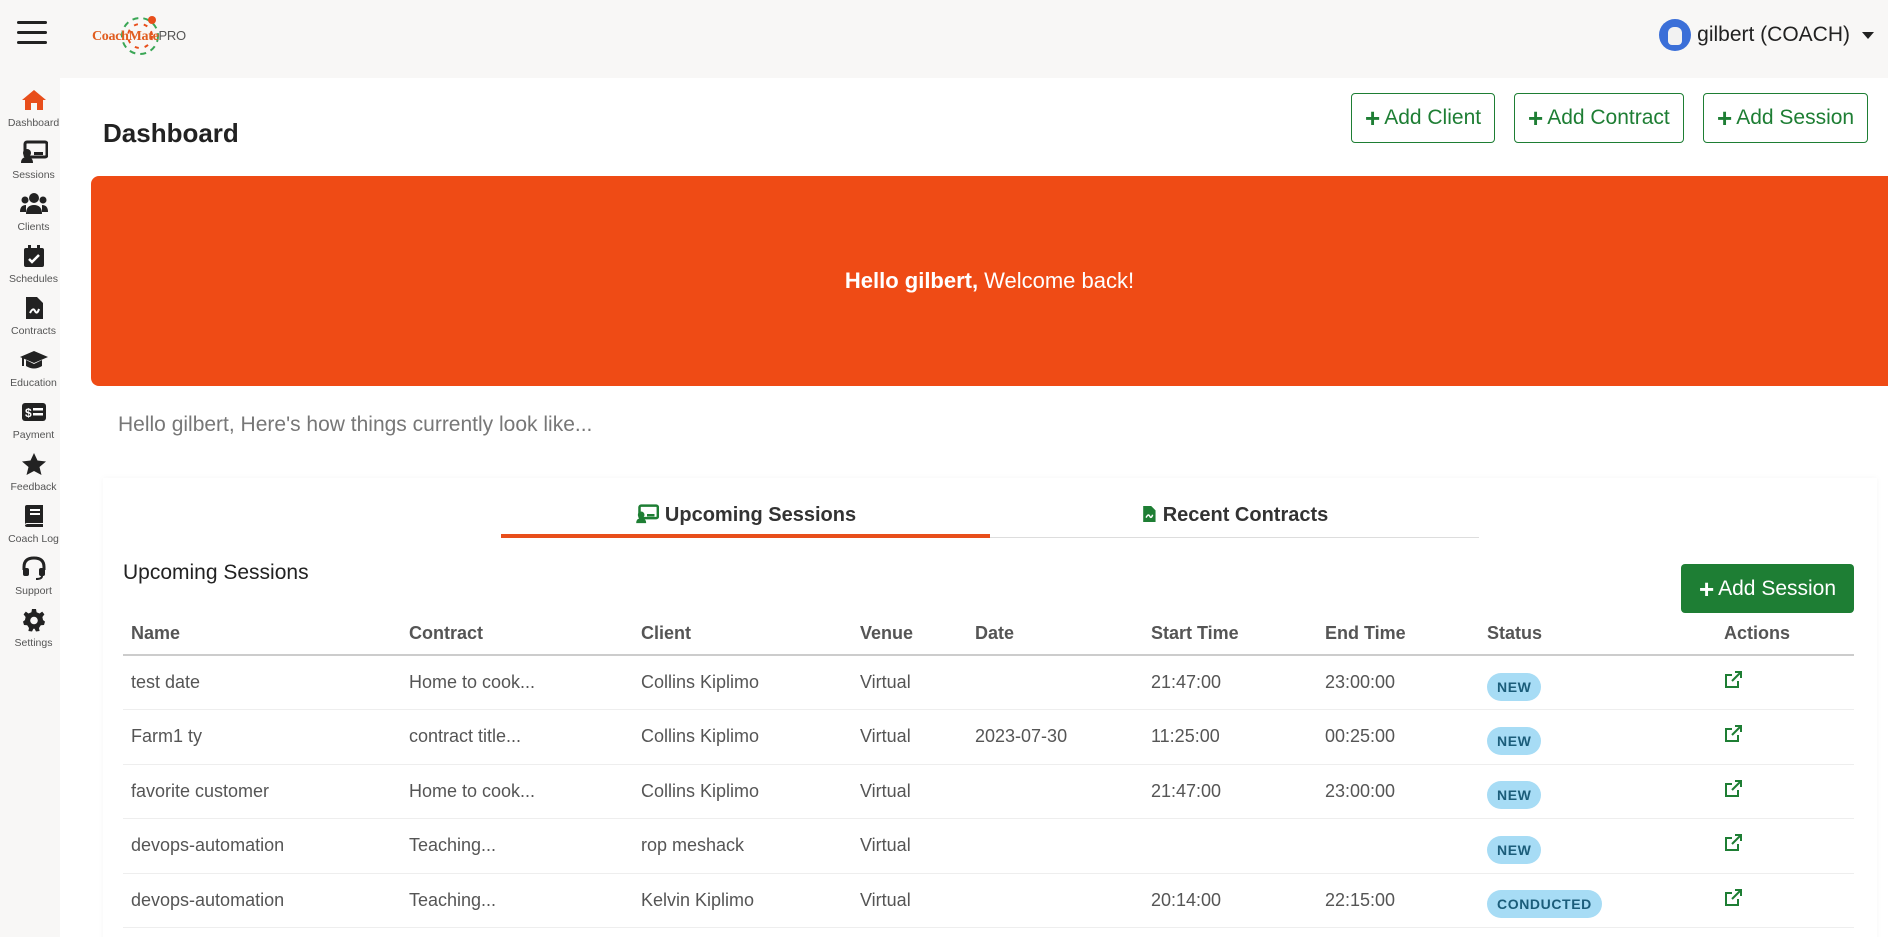  I want to click on banner-greeting: Hello gilbert,, so click(911, 280).